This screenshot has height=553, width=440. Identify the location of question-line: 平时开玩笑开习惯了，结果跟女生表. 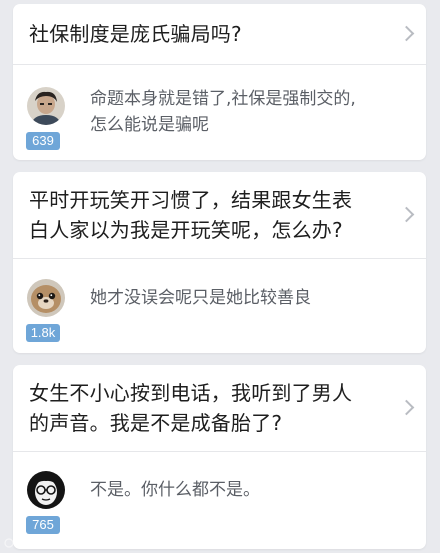
(191, 200).